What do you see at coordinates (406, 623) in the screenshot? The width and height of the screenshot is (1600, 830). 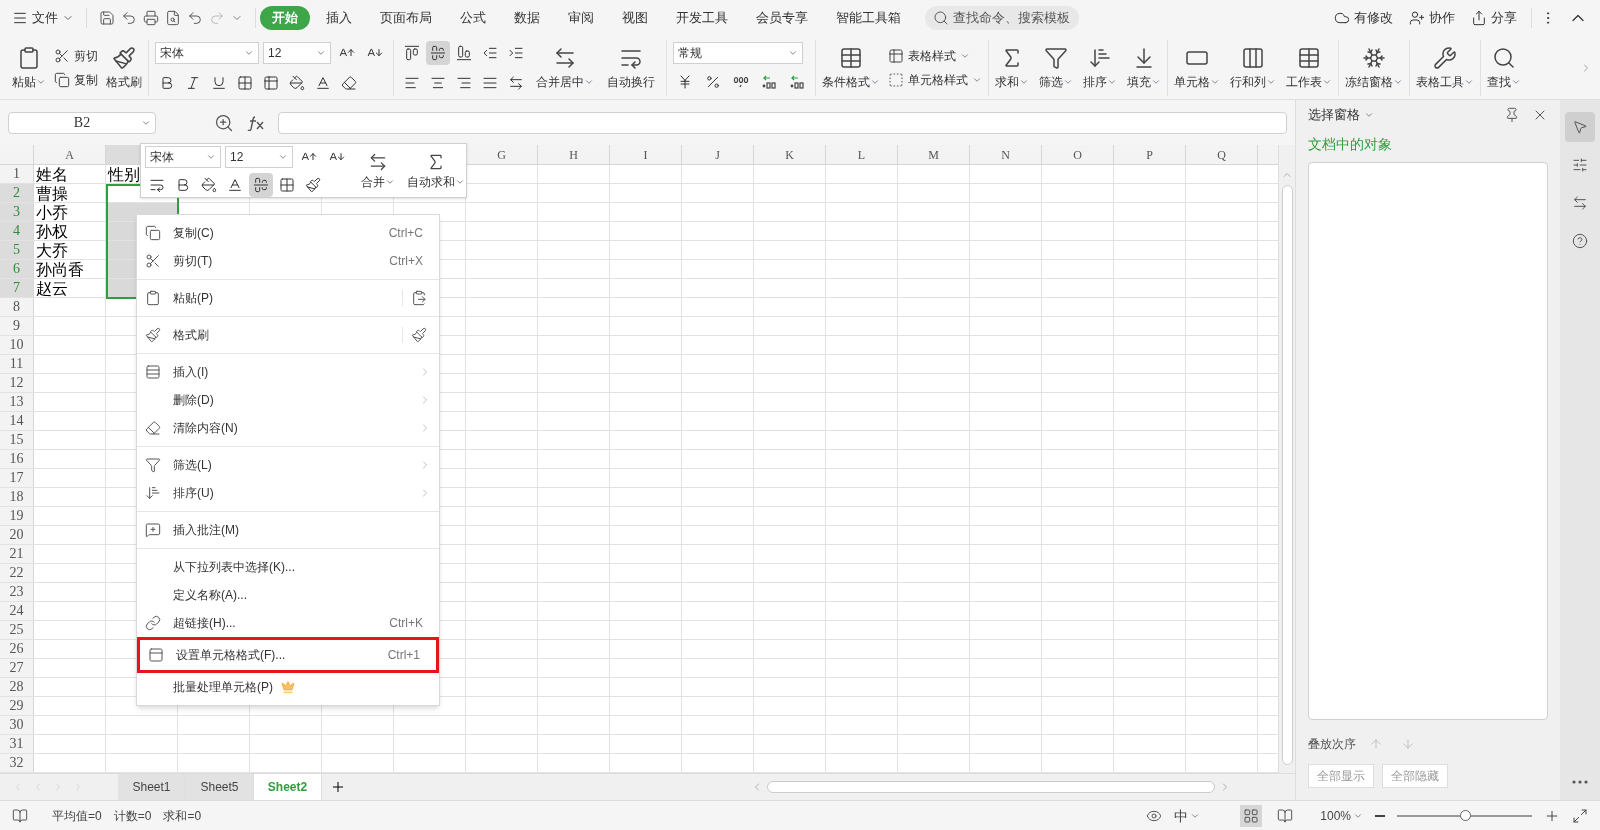 I see `shortcut-label: Ctrl+K` at bounding box center [406, 623].